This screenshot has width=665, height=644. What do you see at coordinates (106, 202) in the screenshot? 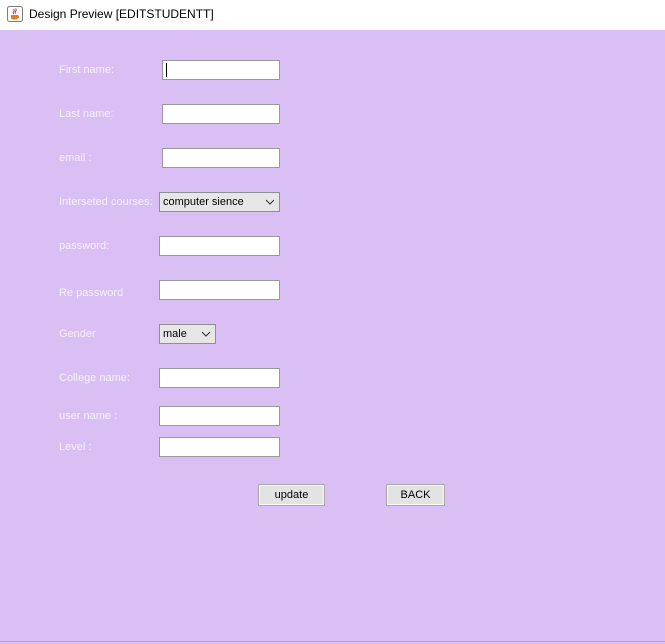
I see `interested-courses-label: Interseted courses:` at bounding box center [106, 202].